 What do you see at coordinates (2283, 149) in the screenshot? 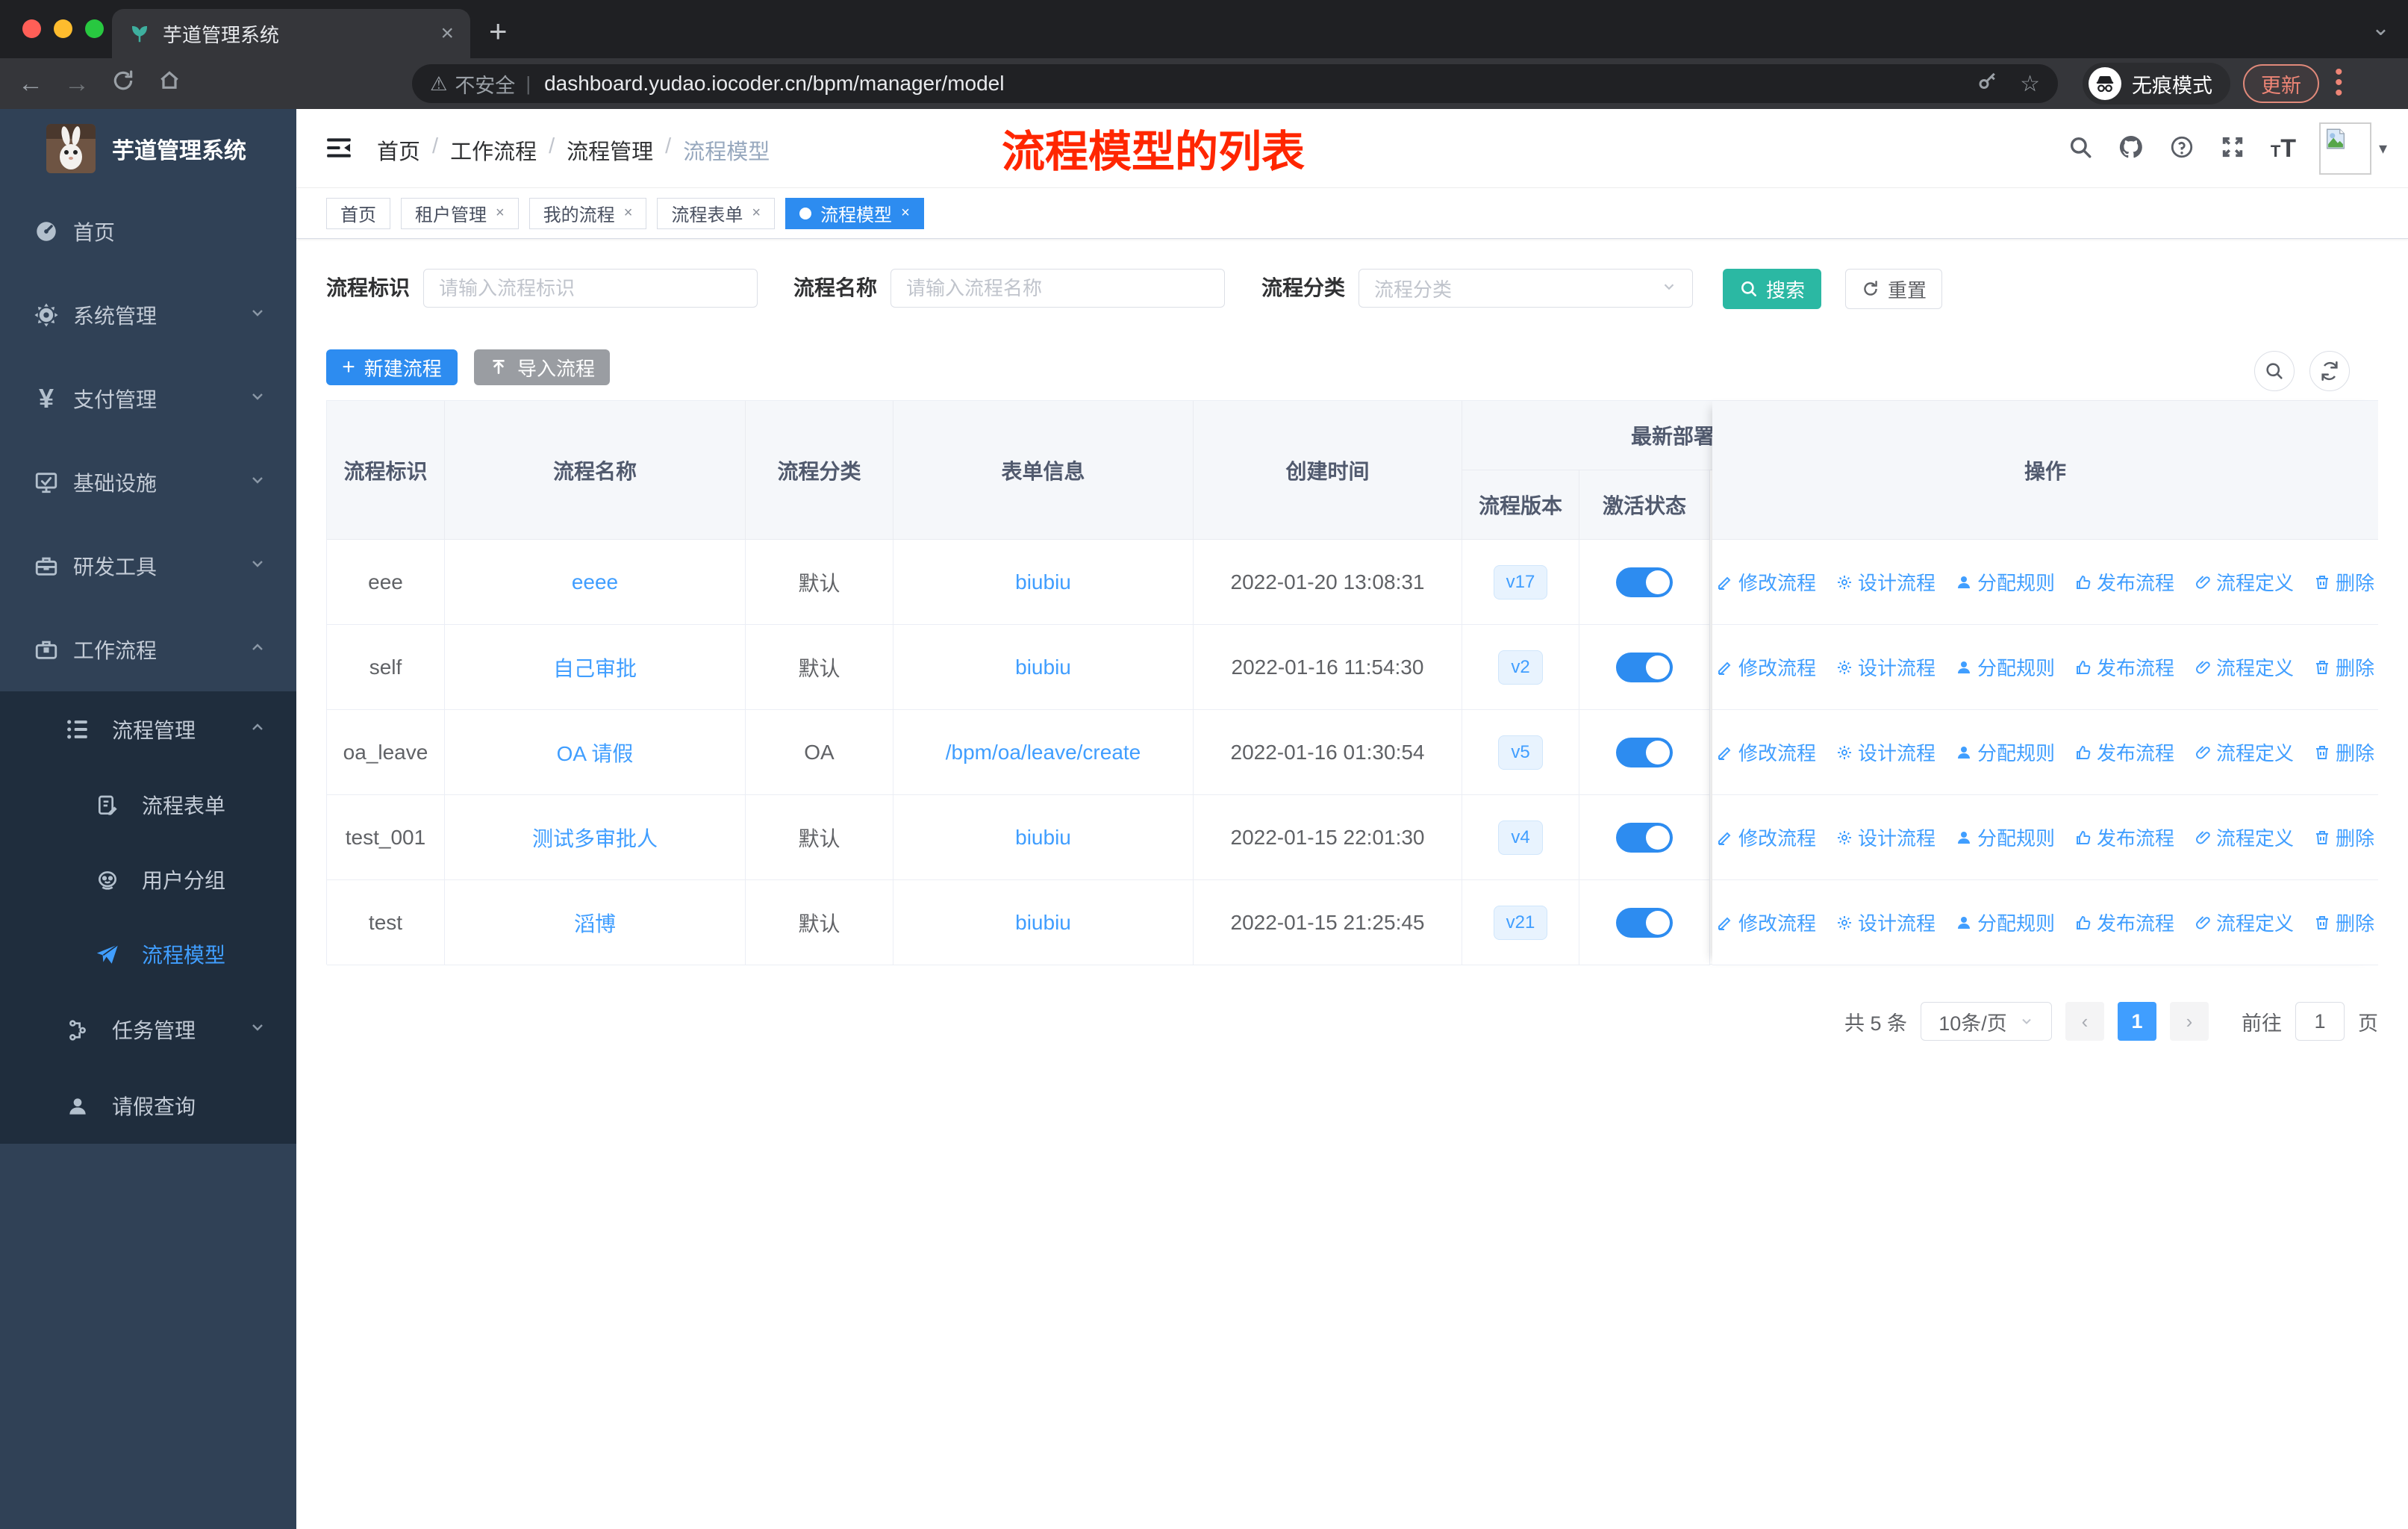
I see `font-size-icon: TT` at bounding box center [2283, 149].